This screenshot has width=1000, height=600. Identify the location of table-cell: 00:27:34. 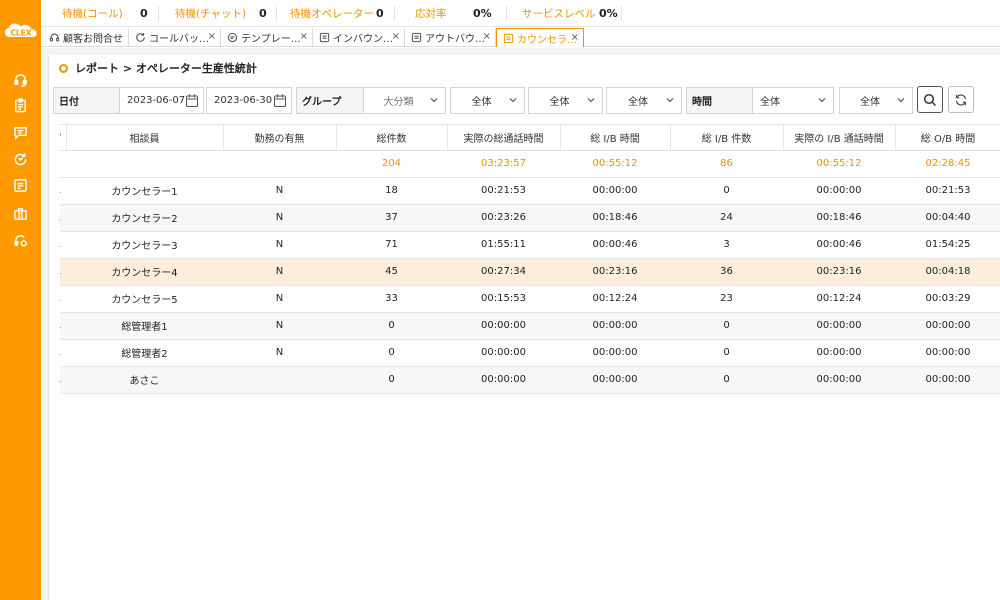
(503, 272).